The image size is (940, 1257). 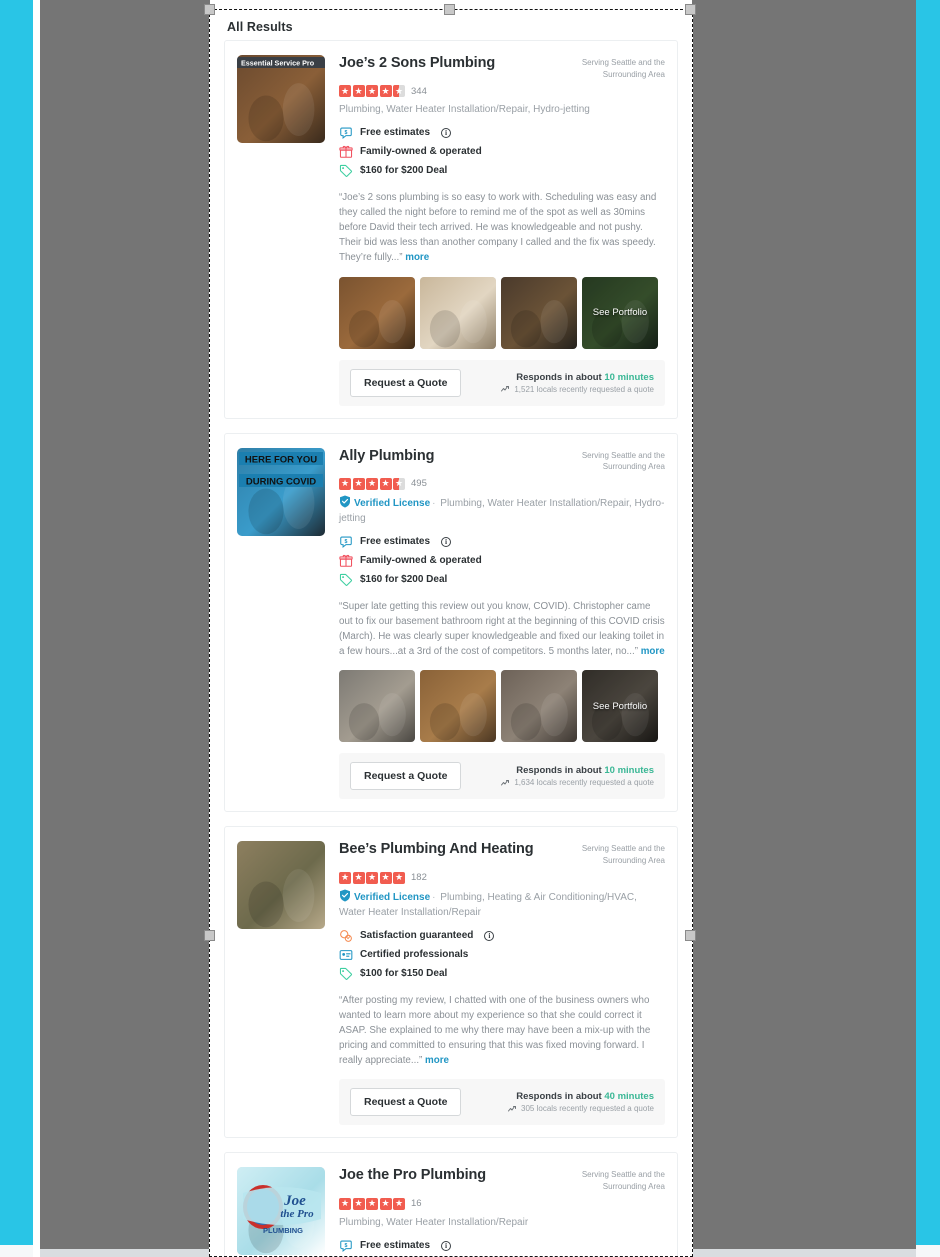 I want to click on locals-requested-note: 1,634 locals recently requested a quote, so click(x=577, y=782).